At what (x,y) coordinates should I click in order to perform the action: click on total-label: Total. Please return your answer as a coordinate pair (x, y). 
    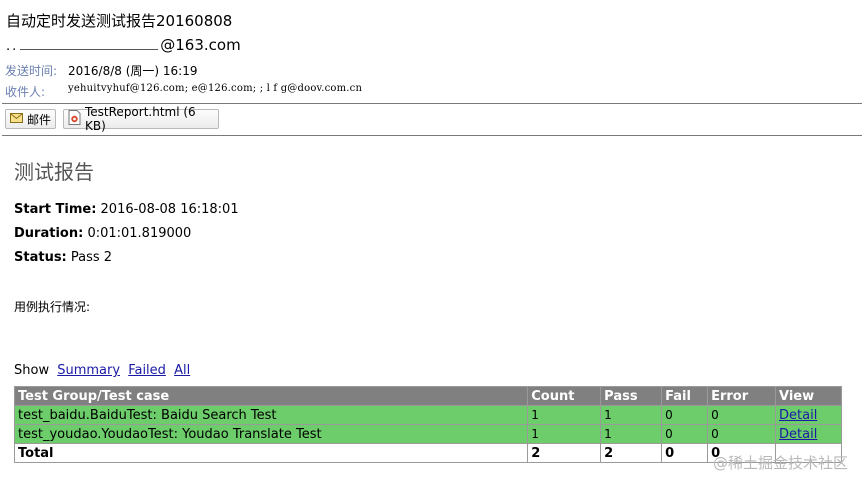
    Looking at the image, I should click on (271, 453).